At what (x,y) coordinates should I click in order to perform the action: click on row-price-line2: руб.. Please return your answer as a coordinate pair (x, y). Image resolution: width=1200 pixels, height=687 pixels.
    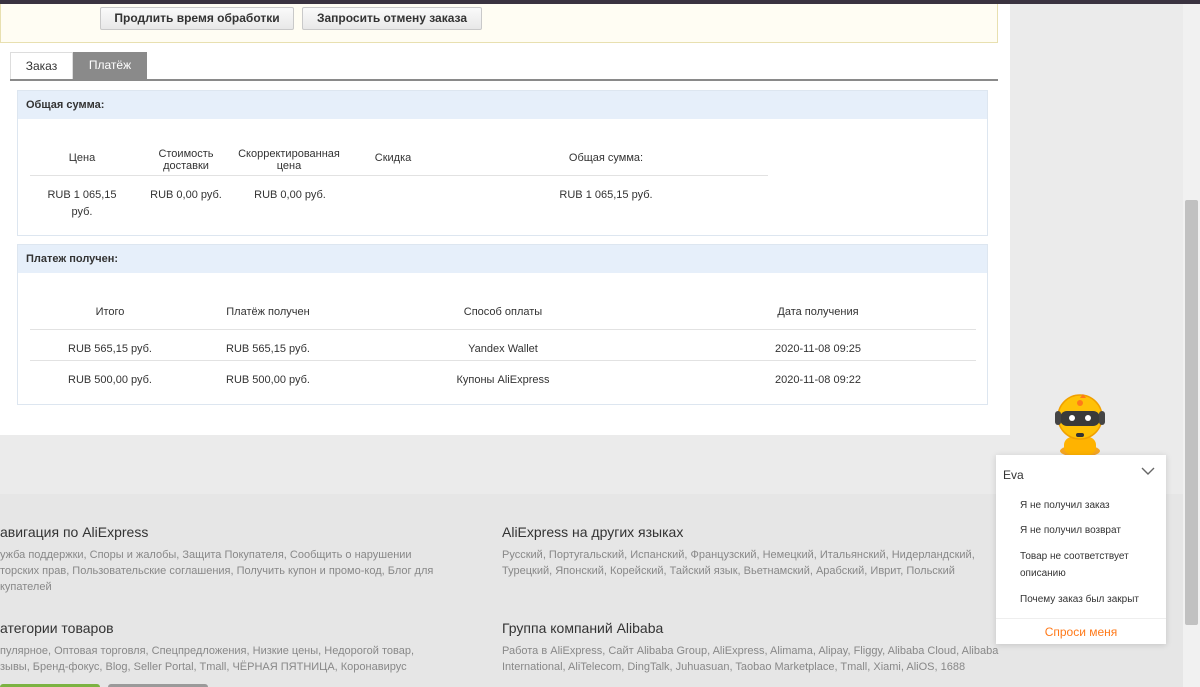
    Looking at the image, I should click on (82, 212).